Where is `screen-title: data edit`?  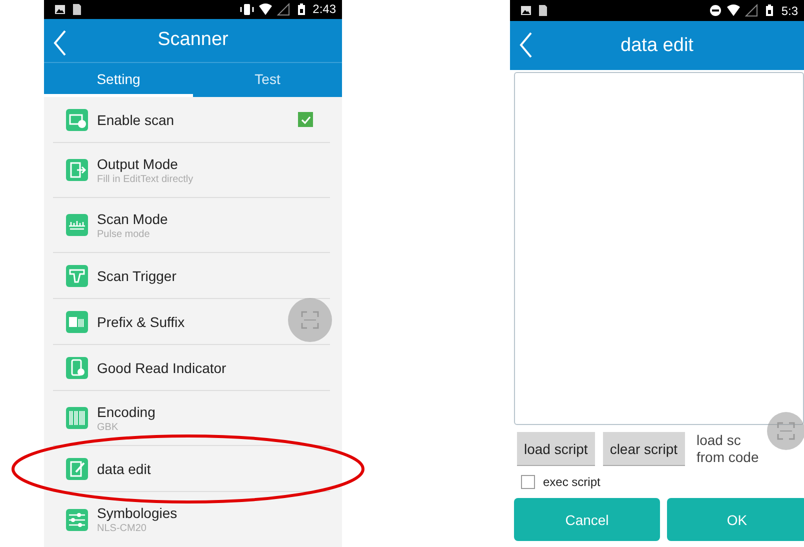 screen-title: data edit is located at coordinates (657, 45).